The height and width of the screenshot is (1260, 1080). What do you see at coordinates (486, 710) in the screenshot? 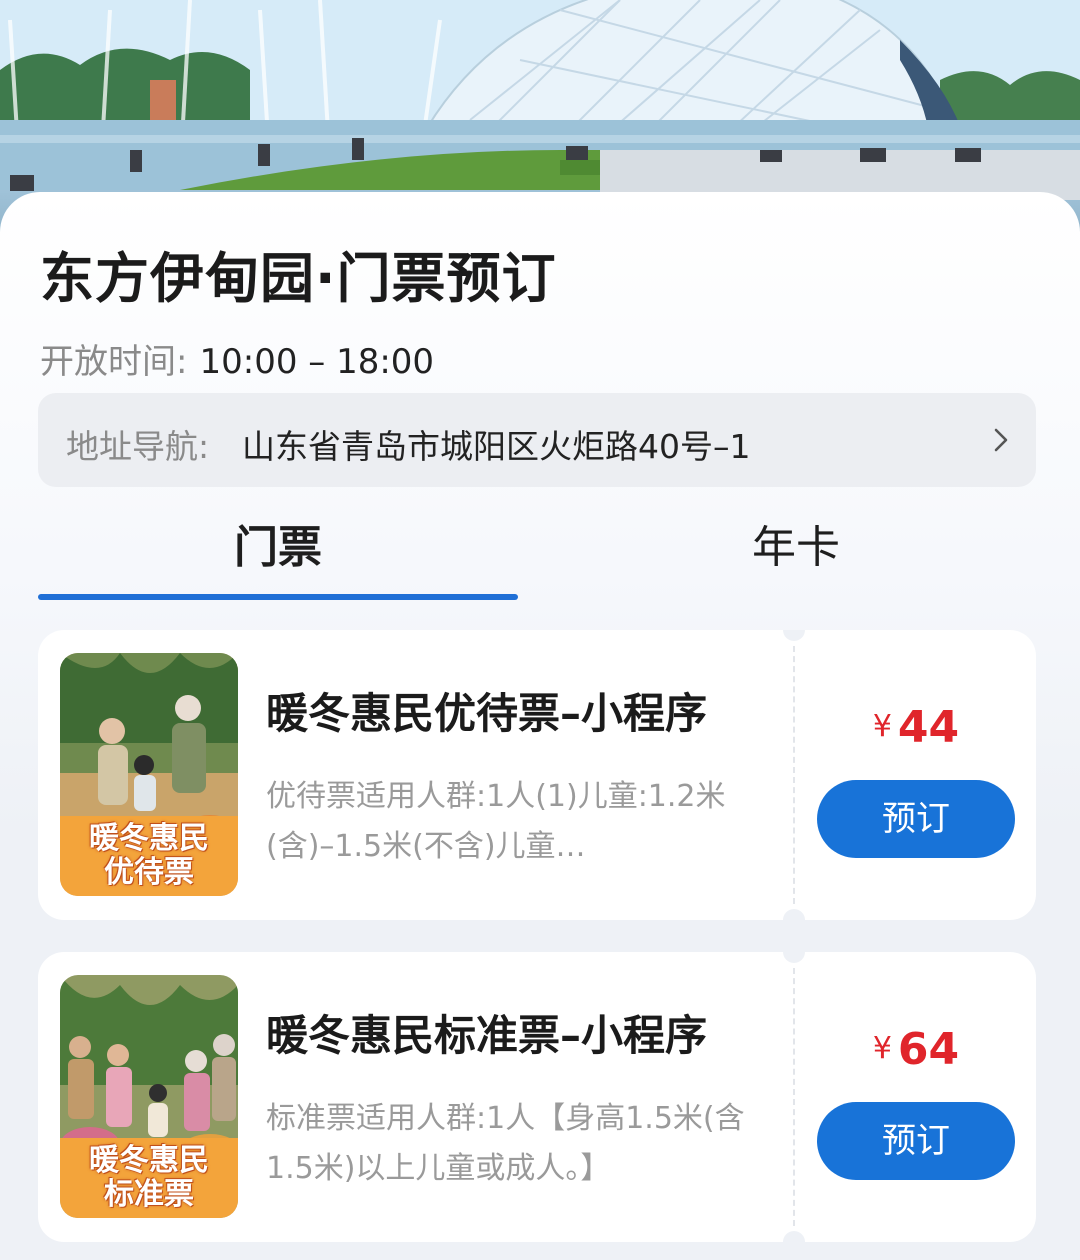
I see `ticket-name: 暖冬惠民优待票–小程序` at bounding box center [486, 710].